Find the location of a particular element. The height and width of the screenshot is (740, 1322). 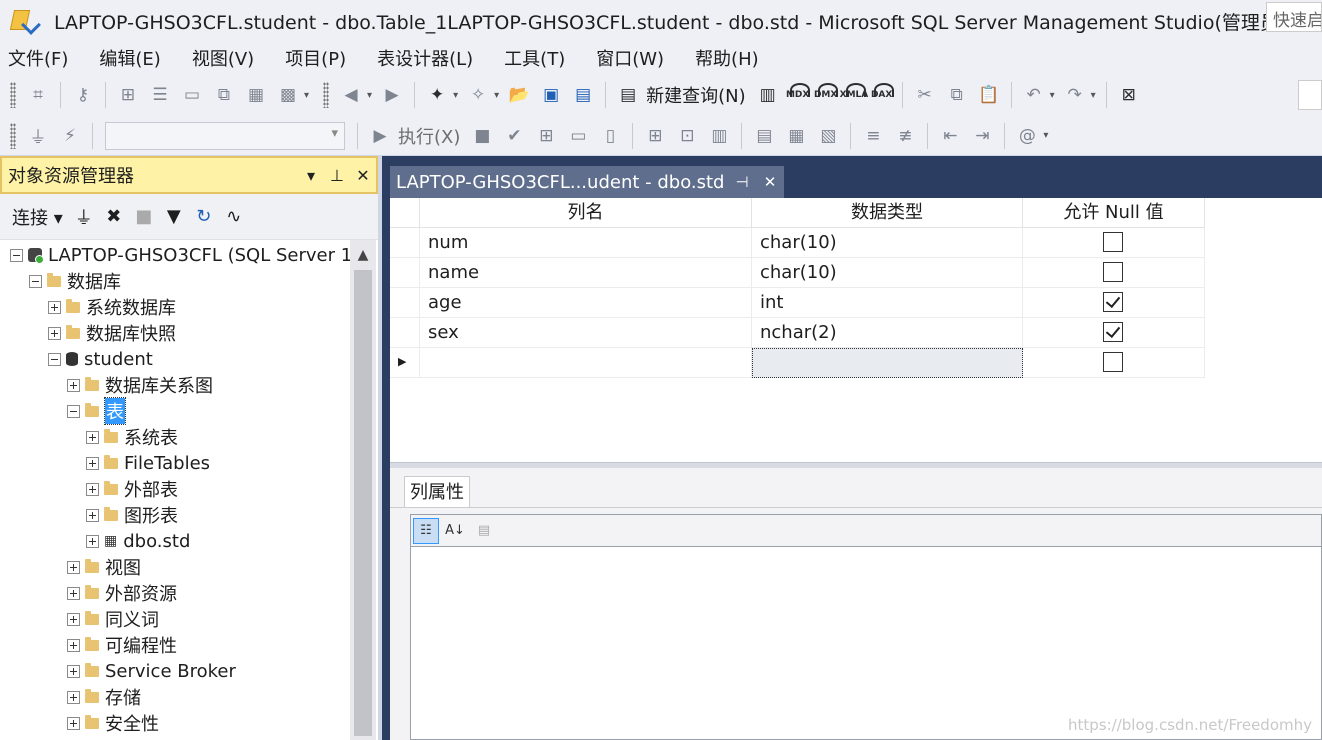

dax-query-button: DAX is located at coordinates (882, 95).